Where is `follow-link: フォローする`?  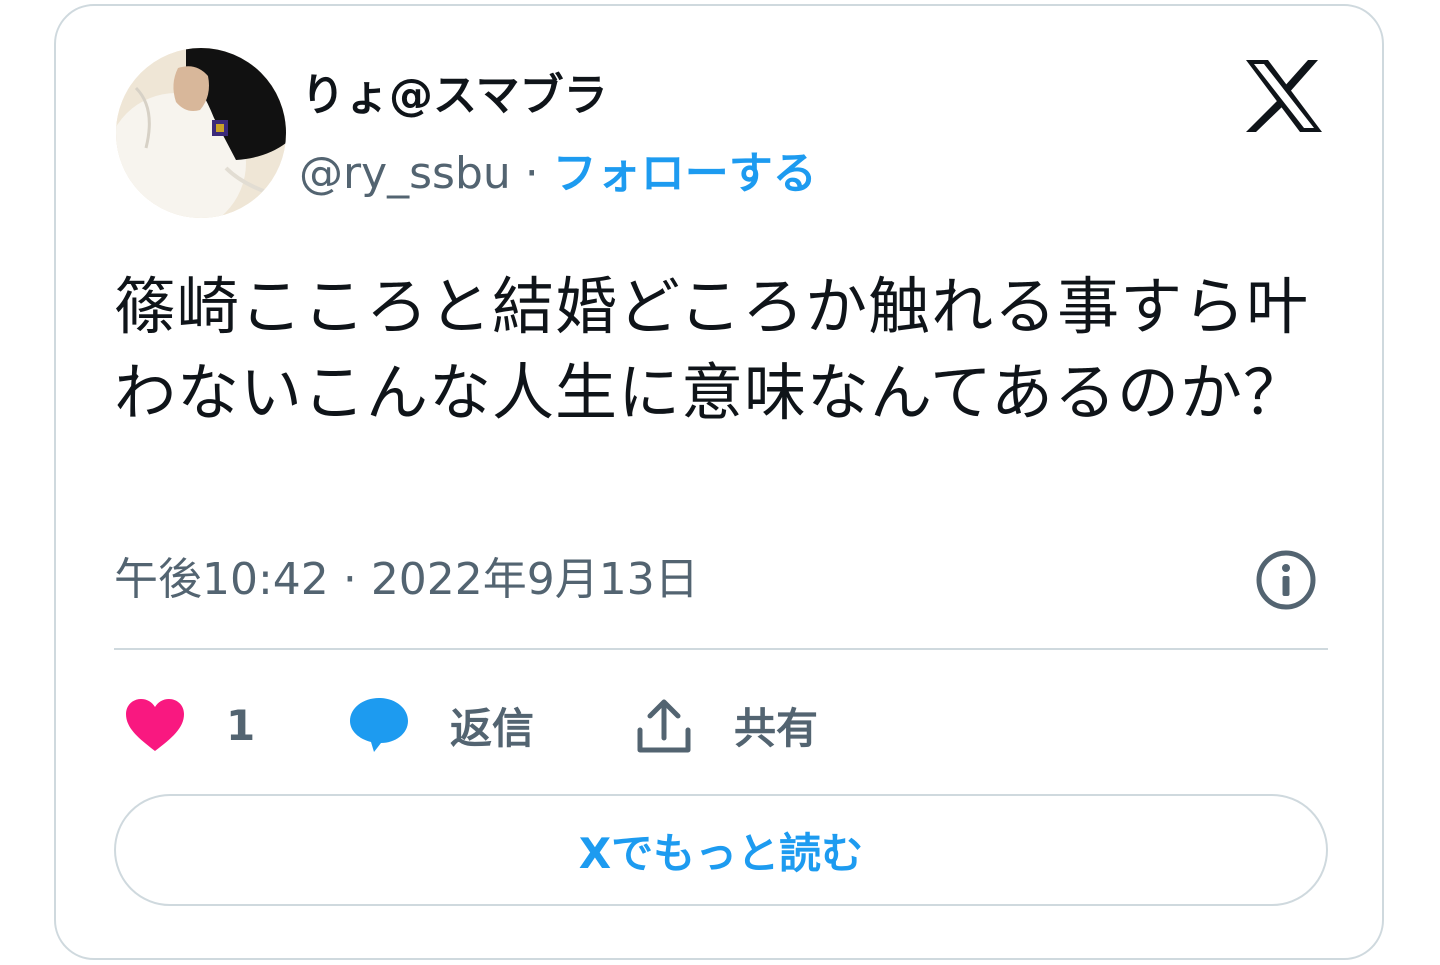 follow-link: フォローする is located at coordinates (685, 173).